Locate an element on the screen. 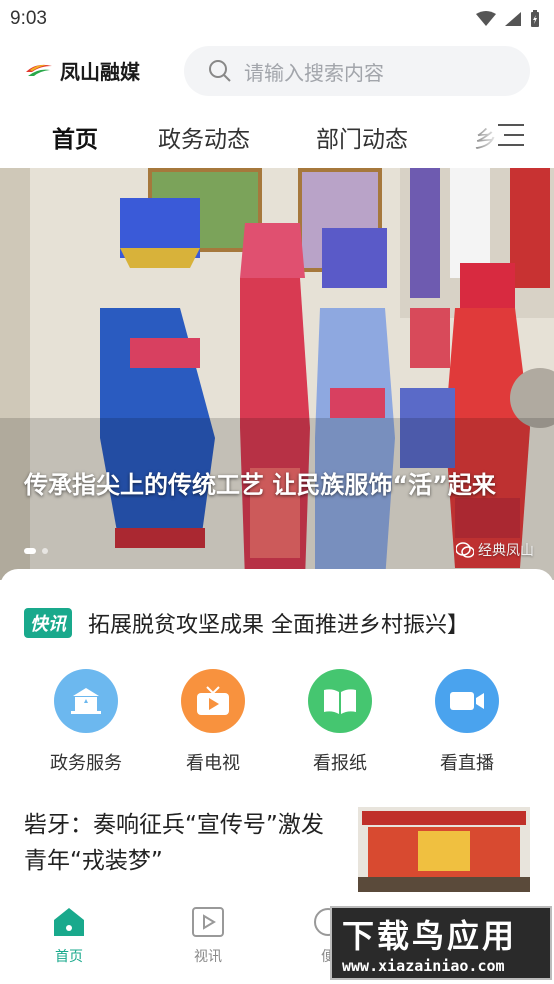 The height and width of the screenshot is (984, 554). carousel-indicator is located at coordinates (36, 551).